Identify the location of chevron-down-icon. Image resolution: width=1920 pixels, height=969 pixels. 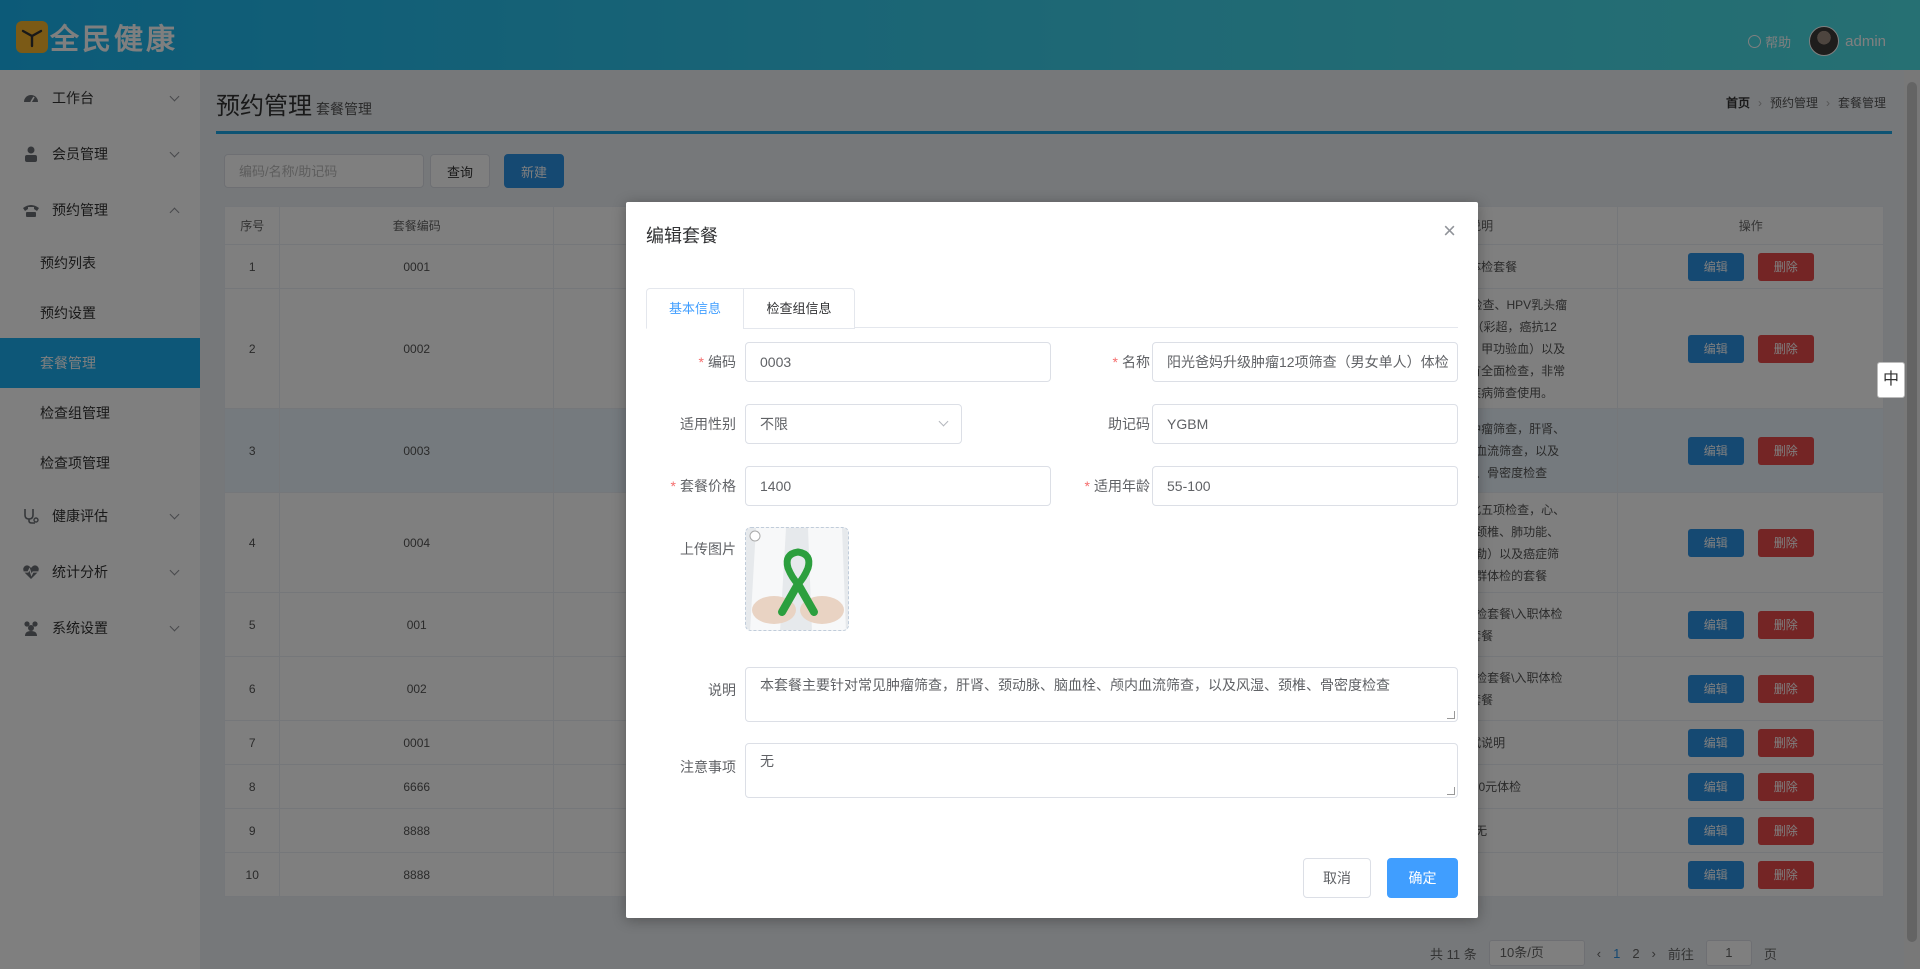
(943, 421).